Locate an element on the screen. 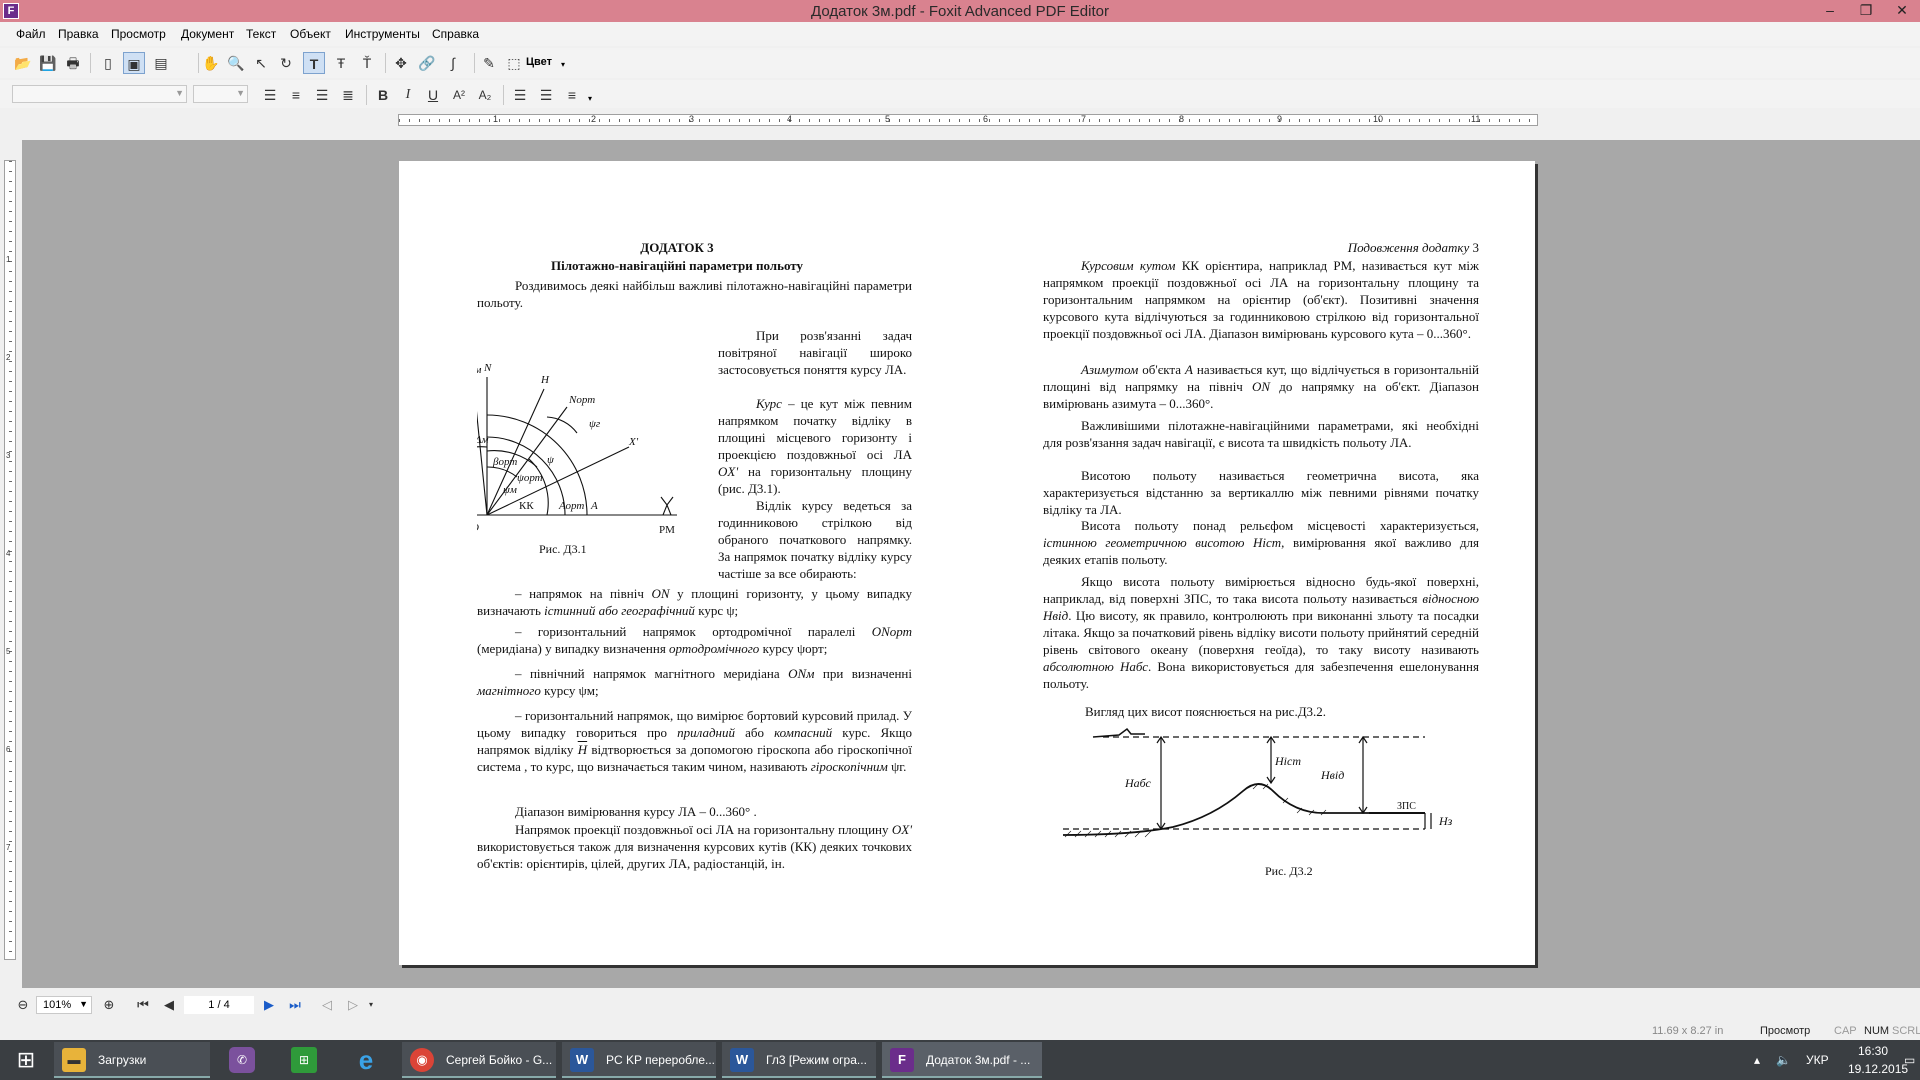 The width and height of the screenshot is (1920, 1080). zoom-tool-icon: 🔍 is located at coordinates (236, 63).